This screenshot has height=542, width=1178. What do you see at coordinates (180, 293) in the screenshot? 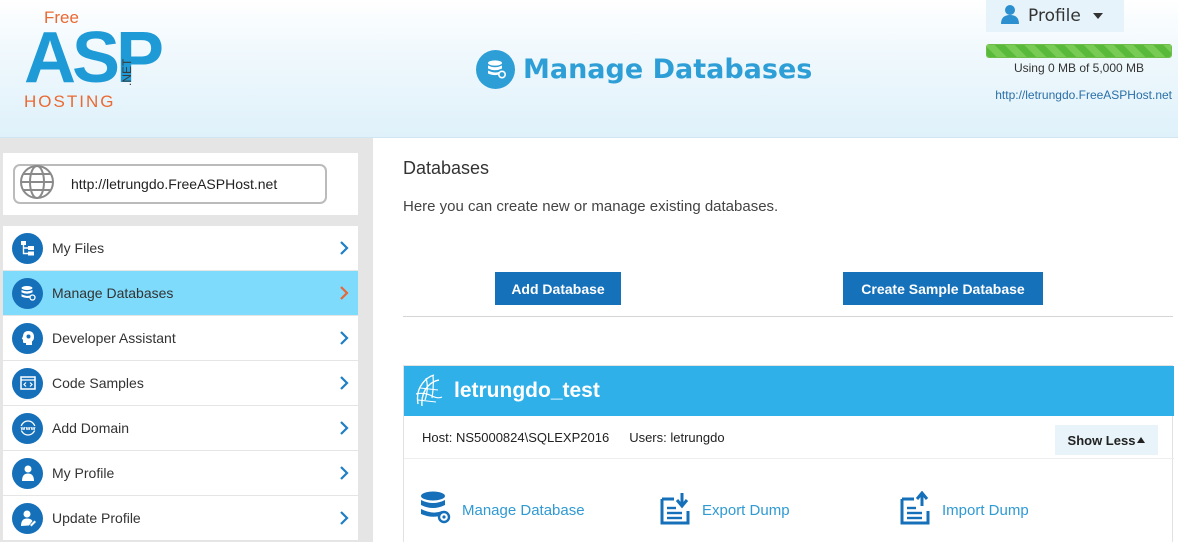
I see `sidebar-item-manage-databases: Manage Databases` at bounding box center [180, 293].